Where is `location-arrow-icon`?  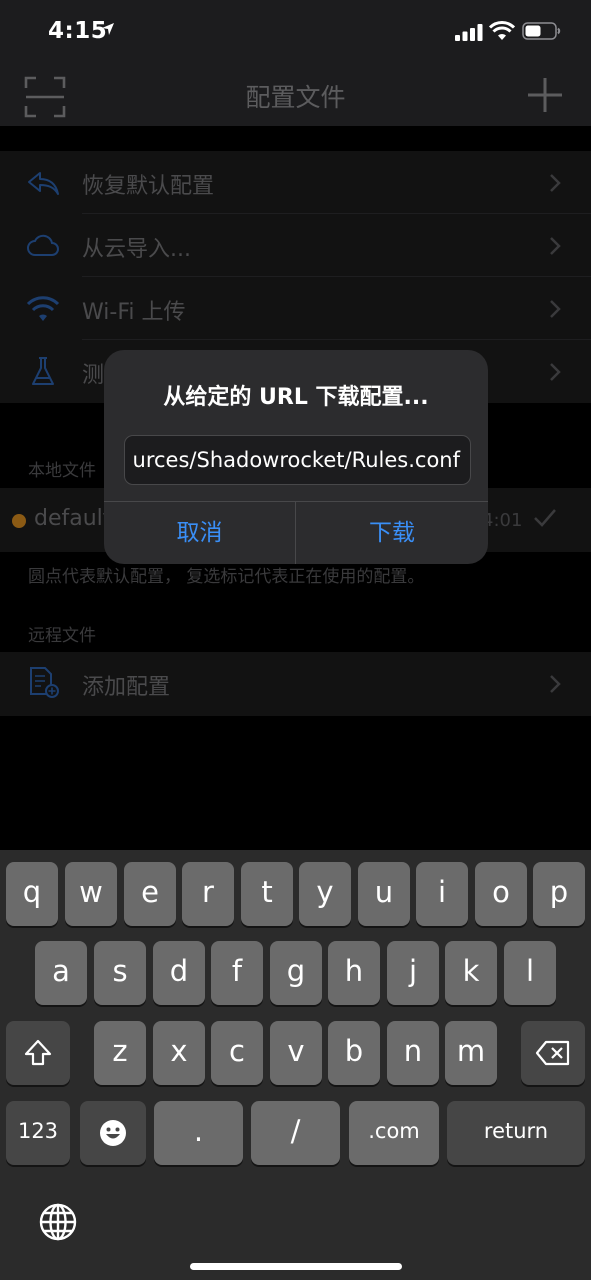
location-arrow-icon is located at coordinates (108, 29).